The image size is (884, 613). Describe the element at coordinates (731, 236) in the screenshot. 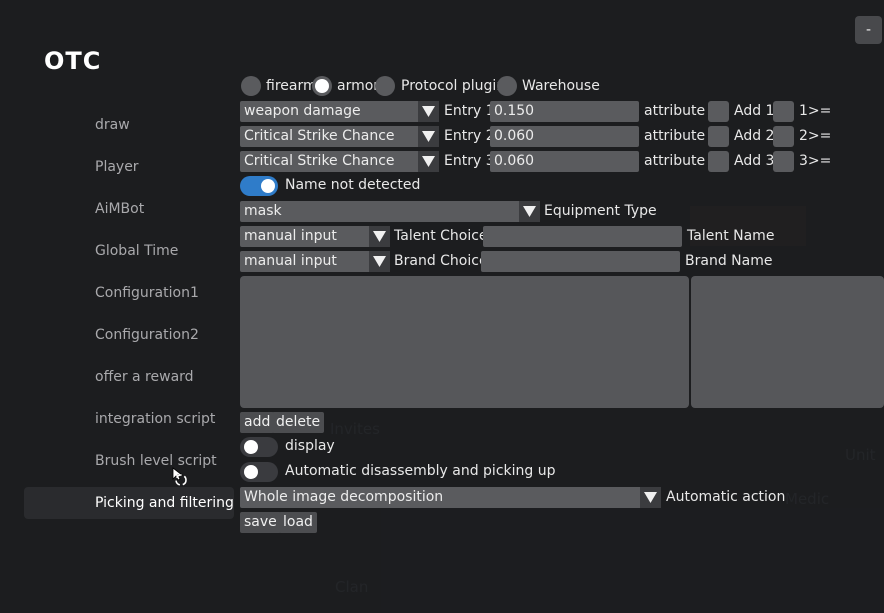

I see `talent-name-label: Talent Name` at that location.